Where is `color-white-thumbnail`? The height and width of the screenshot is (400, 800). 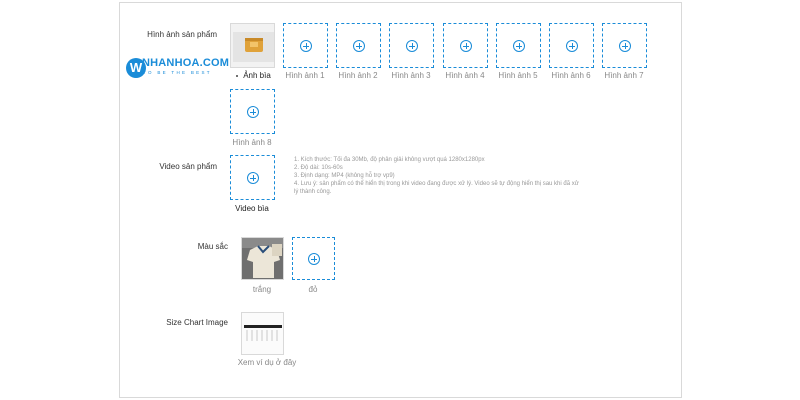 color-white-thumbnail is located at coordinates (262, 258).